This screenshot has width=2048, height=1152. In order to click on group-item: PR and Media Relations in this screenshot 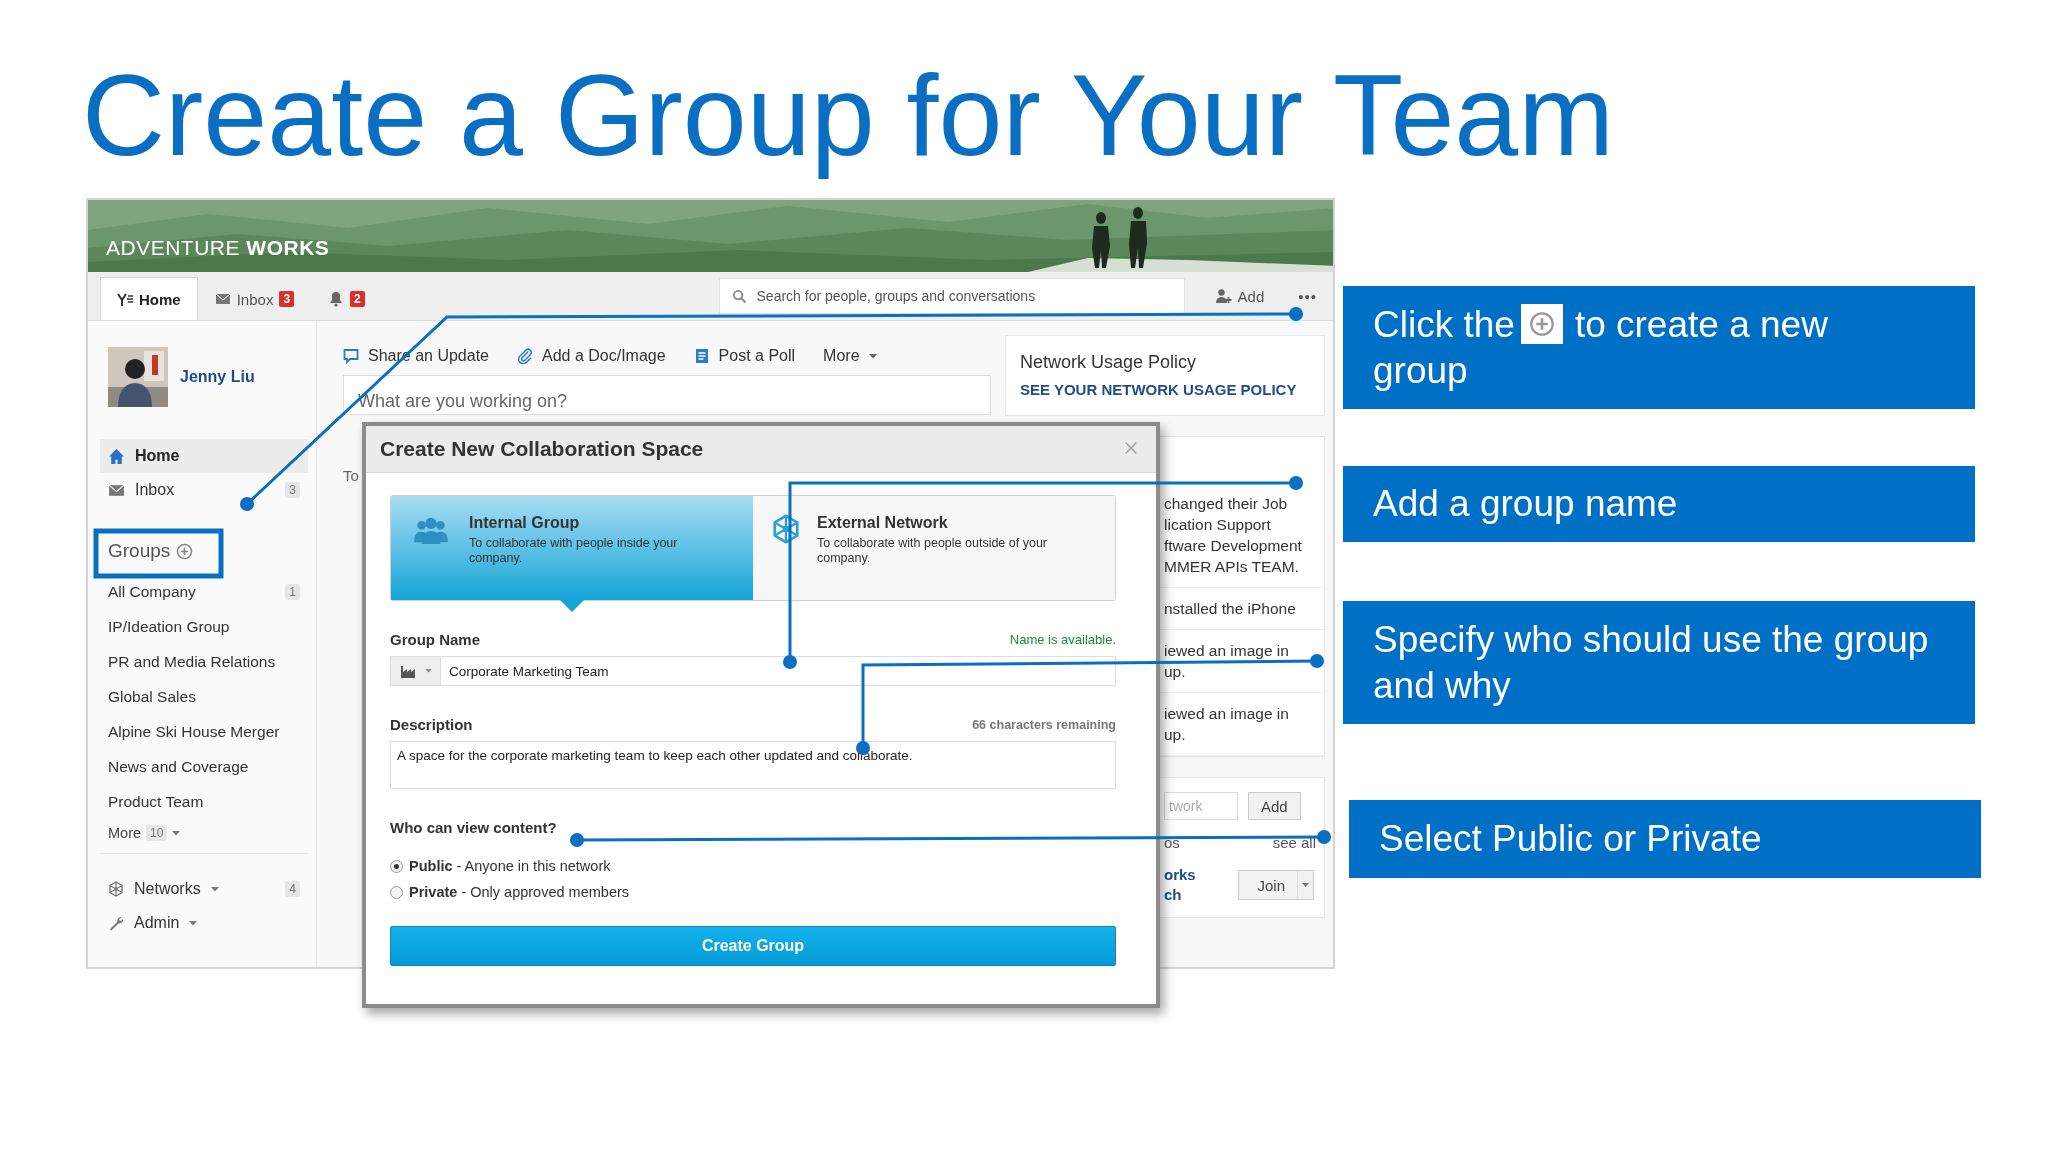, I will do `click(204, 661)`.